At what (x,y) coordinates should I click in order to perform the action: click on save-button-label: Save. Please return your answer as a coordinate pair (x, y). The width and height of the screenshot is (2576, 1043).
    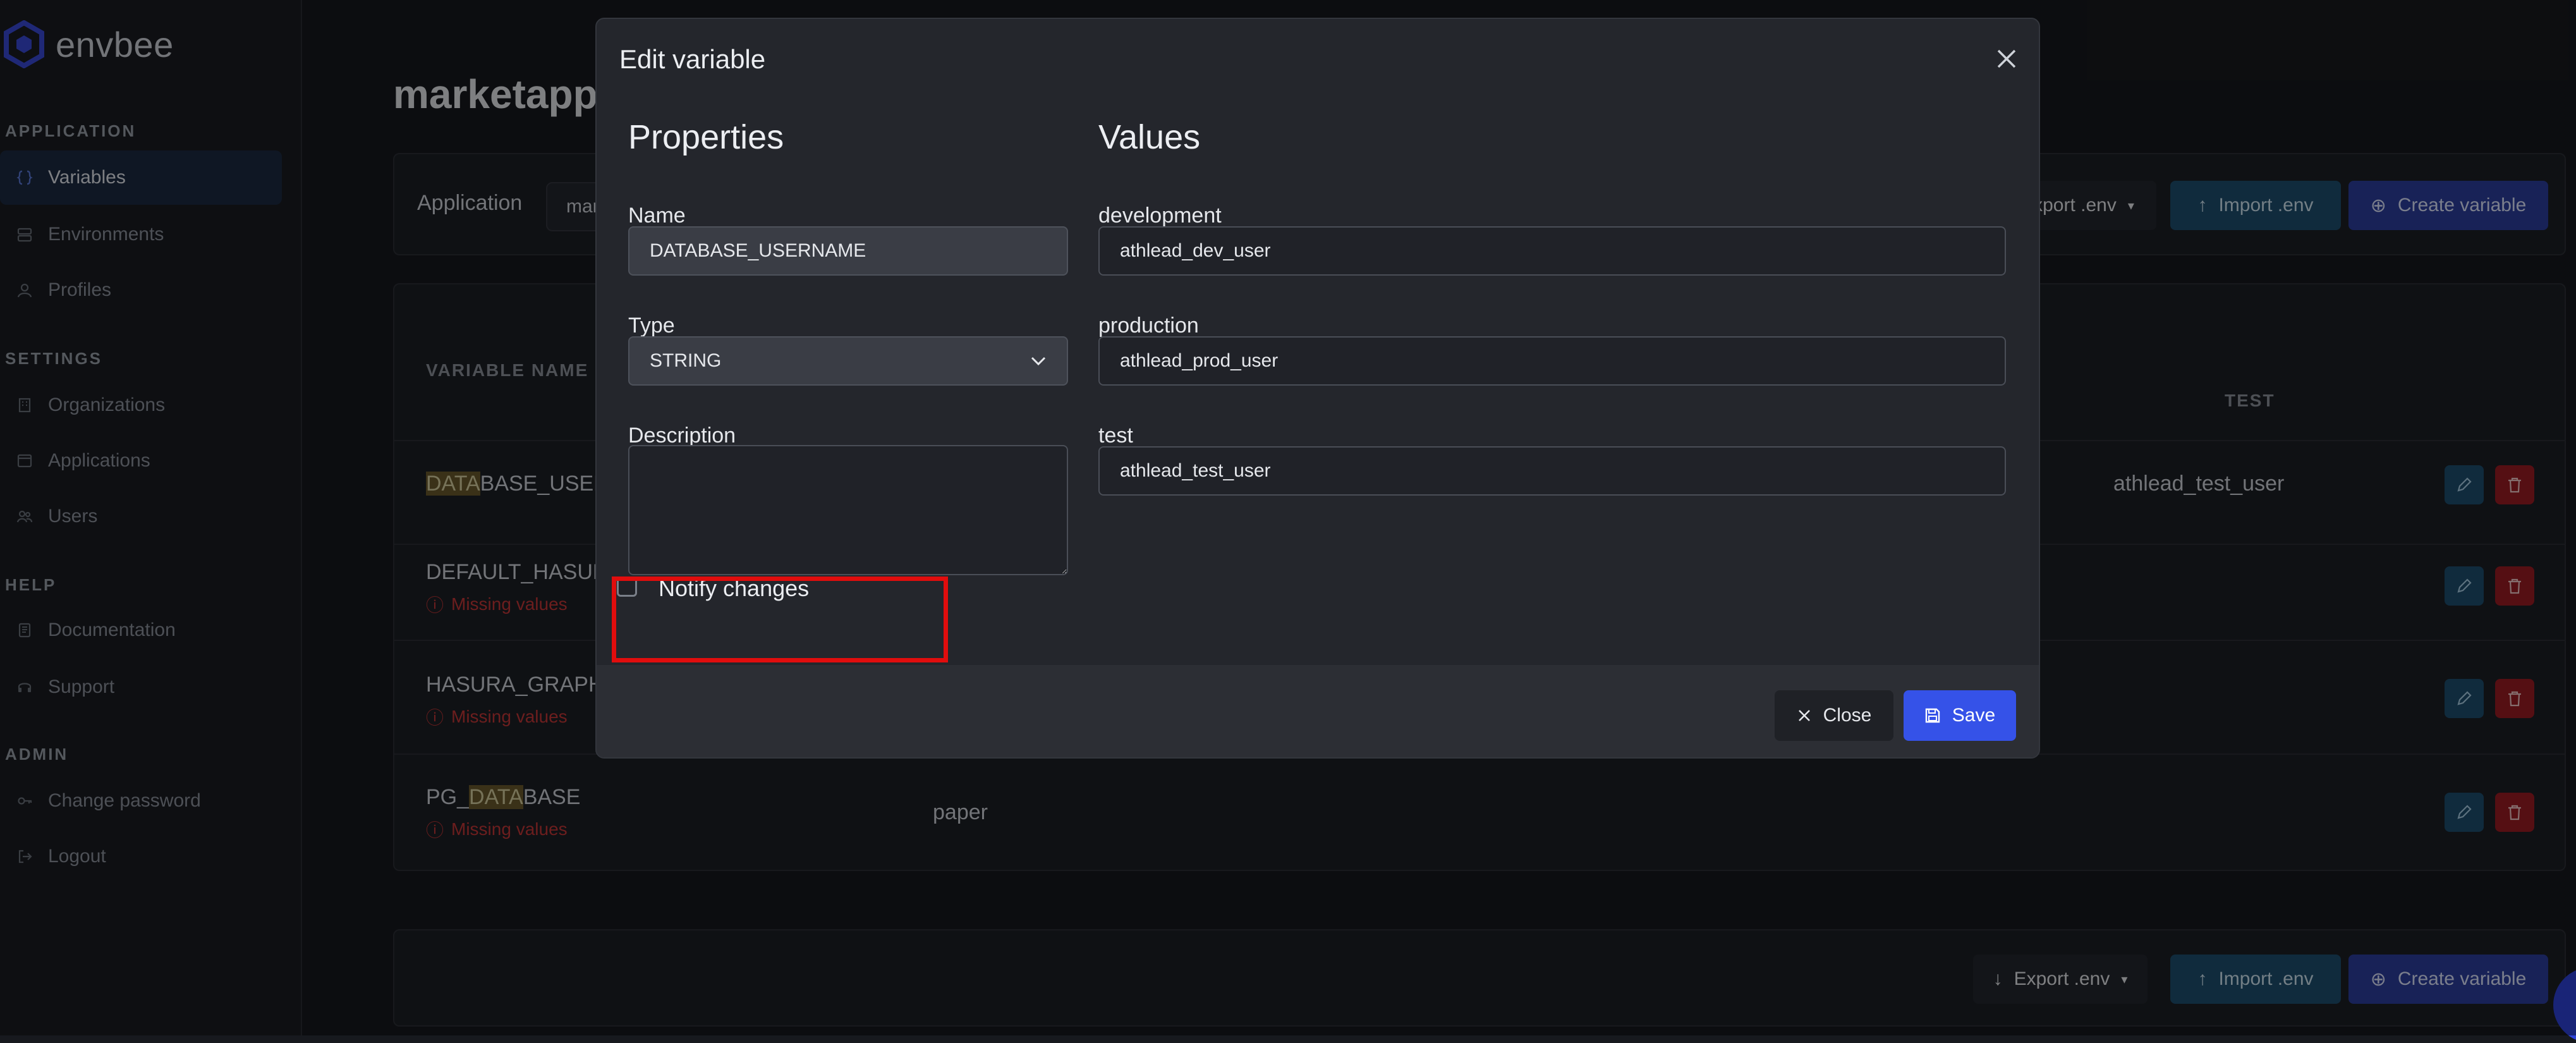
    Looking at the image, I should click on (1974, 715).